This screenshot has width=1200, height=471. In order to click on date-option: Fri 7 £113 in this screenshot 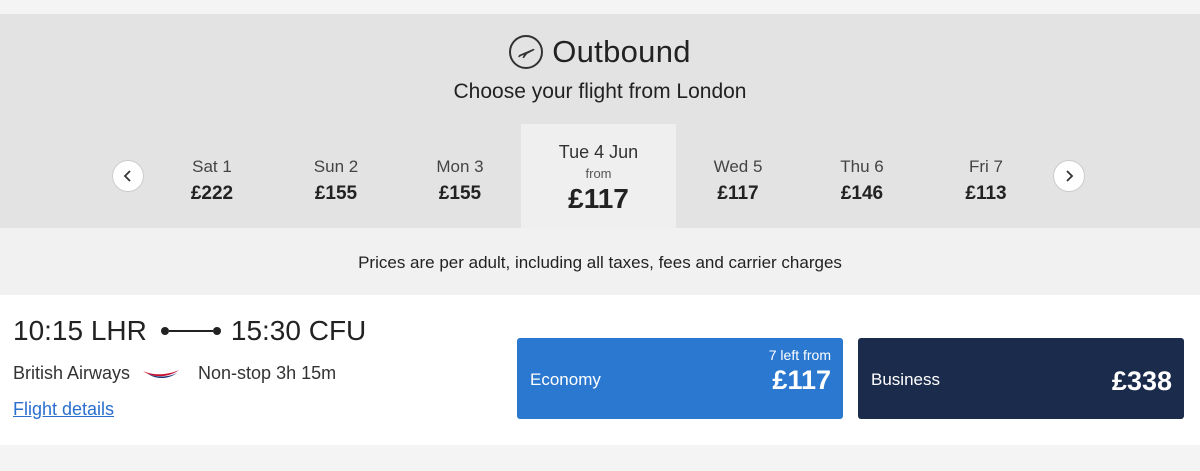, I will do `click(986, 176)`.